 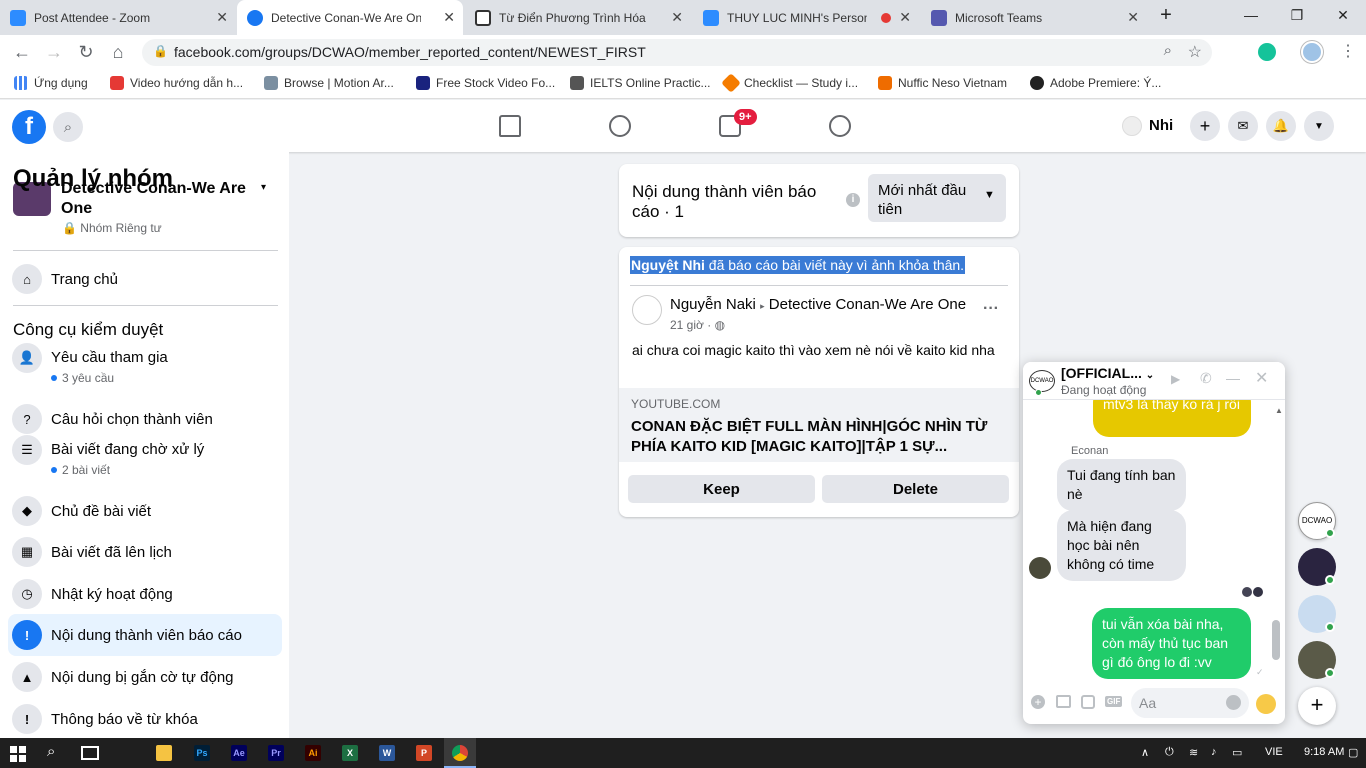 What do you see at coordinates (1175, 379) in the screenshot?
I see `video-call-icon: ▶︎` at bounding box center [1175, 379].